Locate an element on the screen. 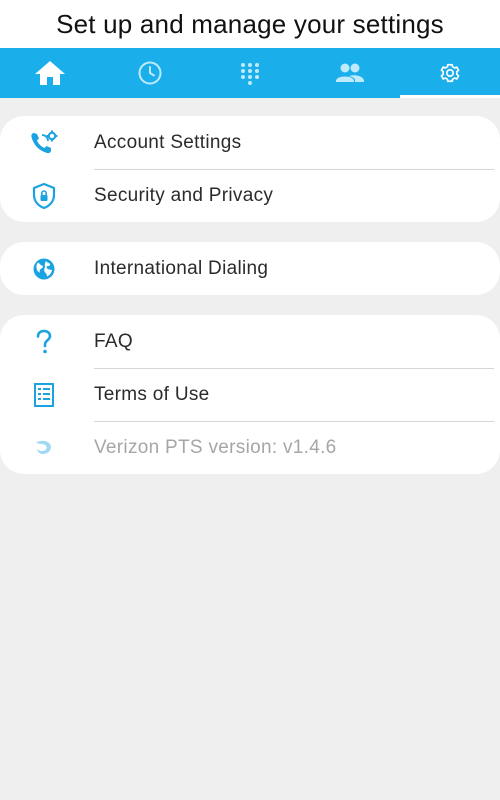  phone-settings-icon is located at coordinates (44, 143).